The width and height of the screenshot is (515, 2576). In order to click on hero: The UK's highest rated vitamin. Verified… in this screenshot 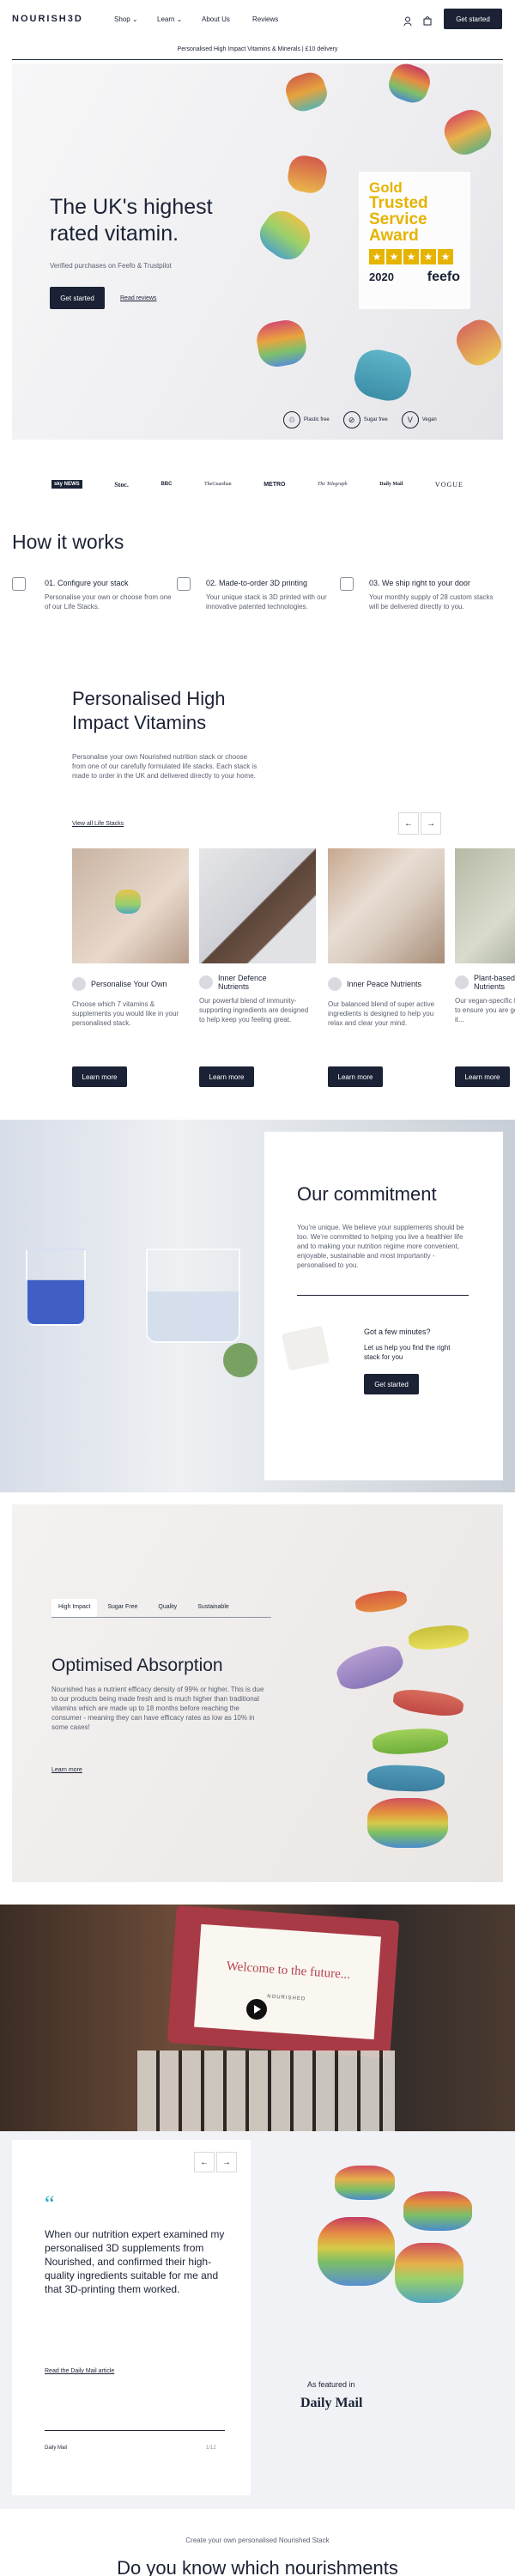, I will do `click(257, 252)`.